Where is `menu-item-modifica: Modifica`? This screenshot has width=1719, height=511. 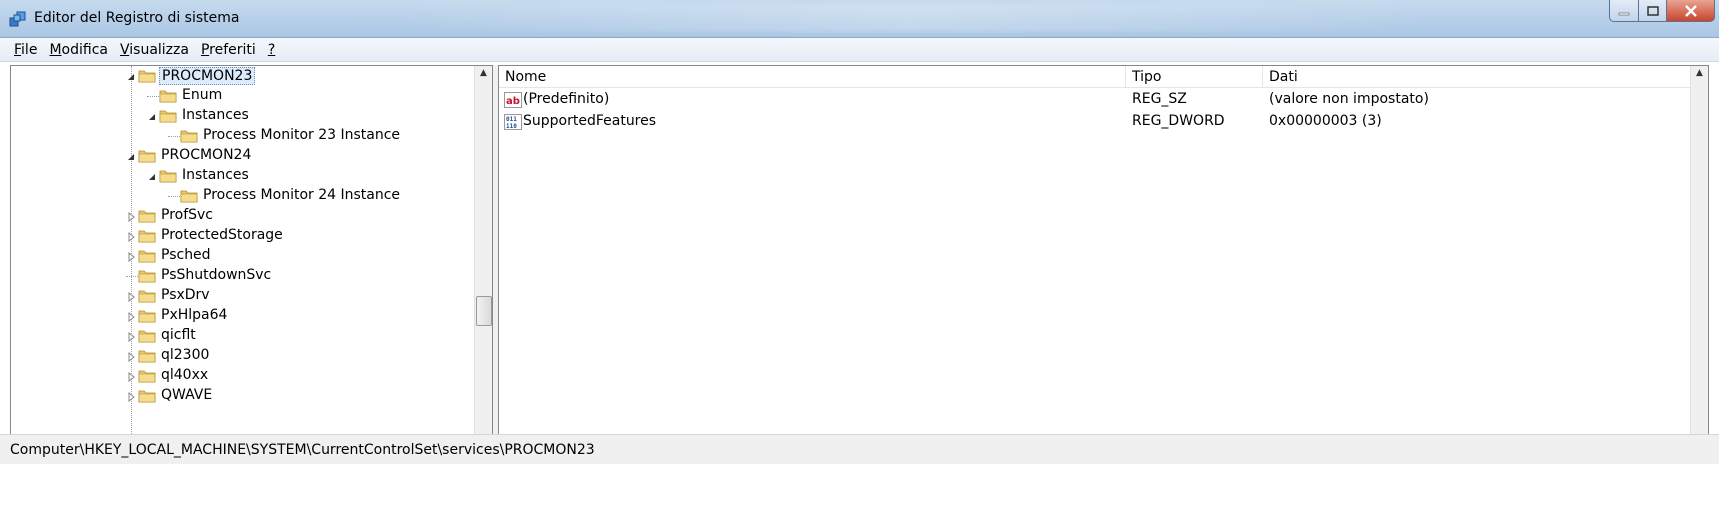
menu-item-modifica: Modifica is located at coordinates (78, 50).